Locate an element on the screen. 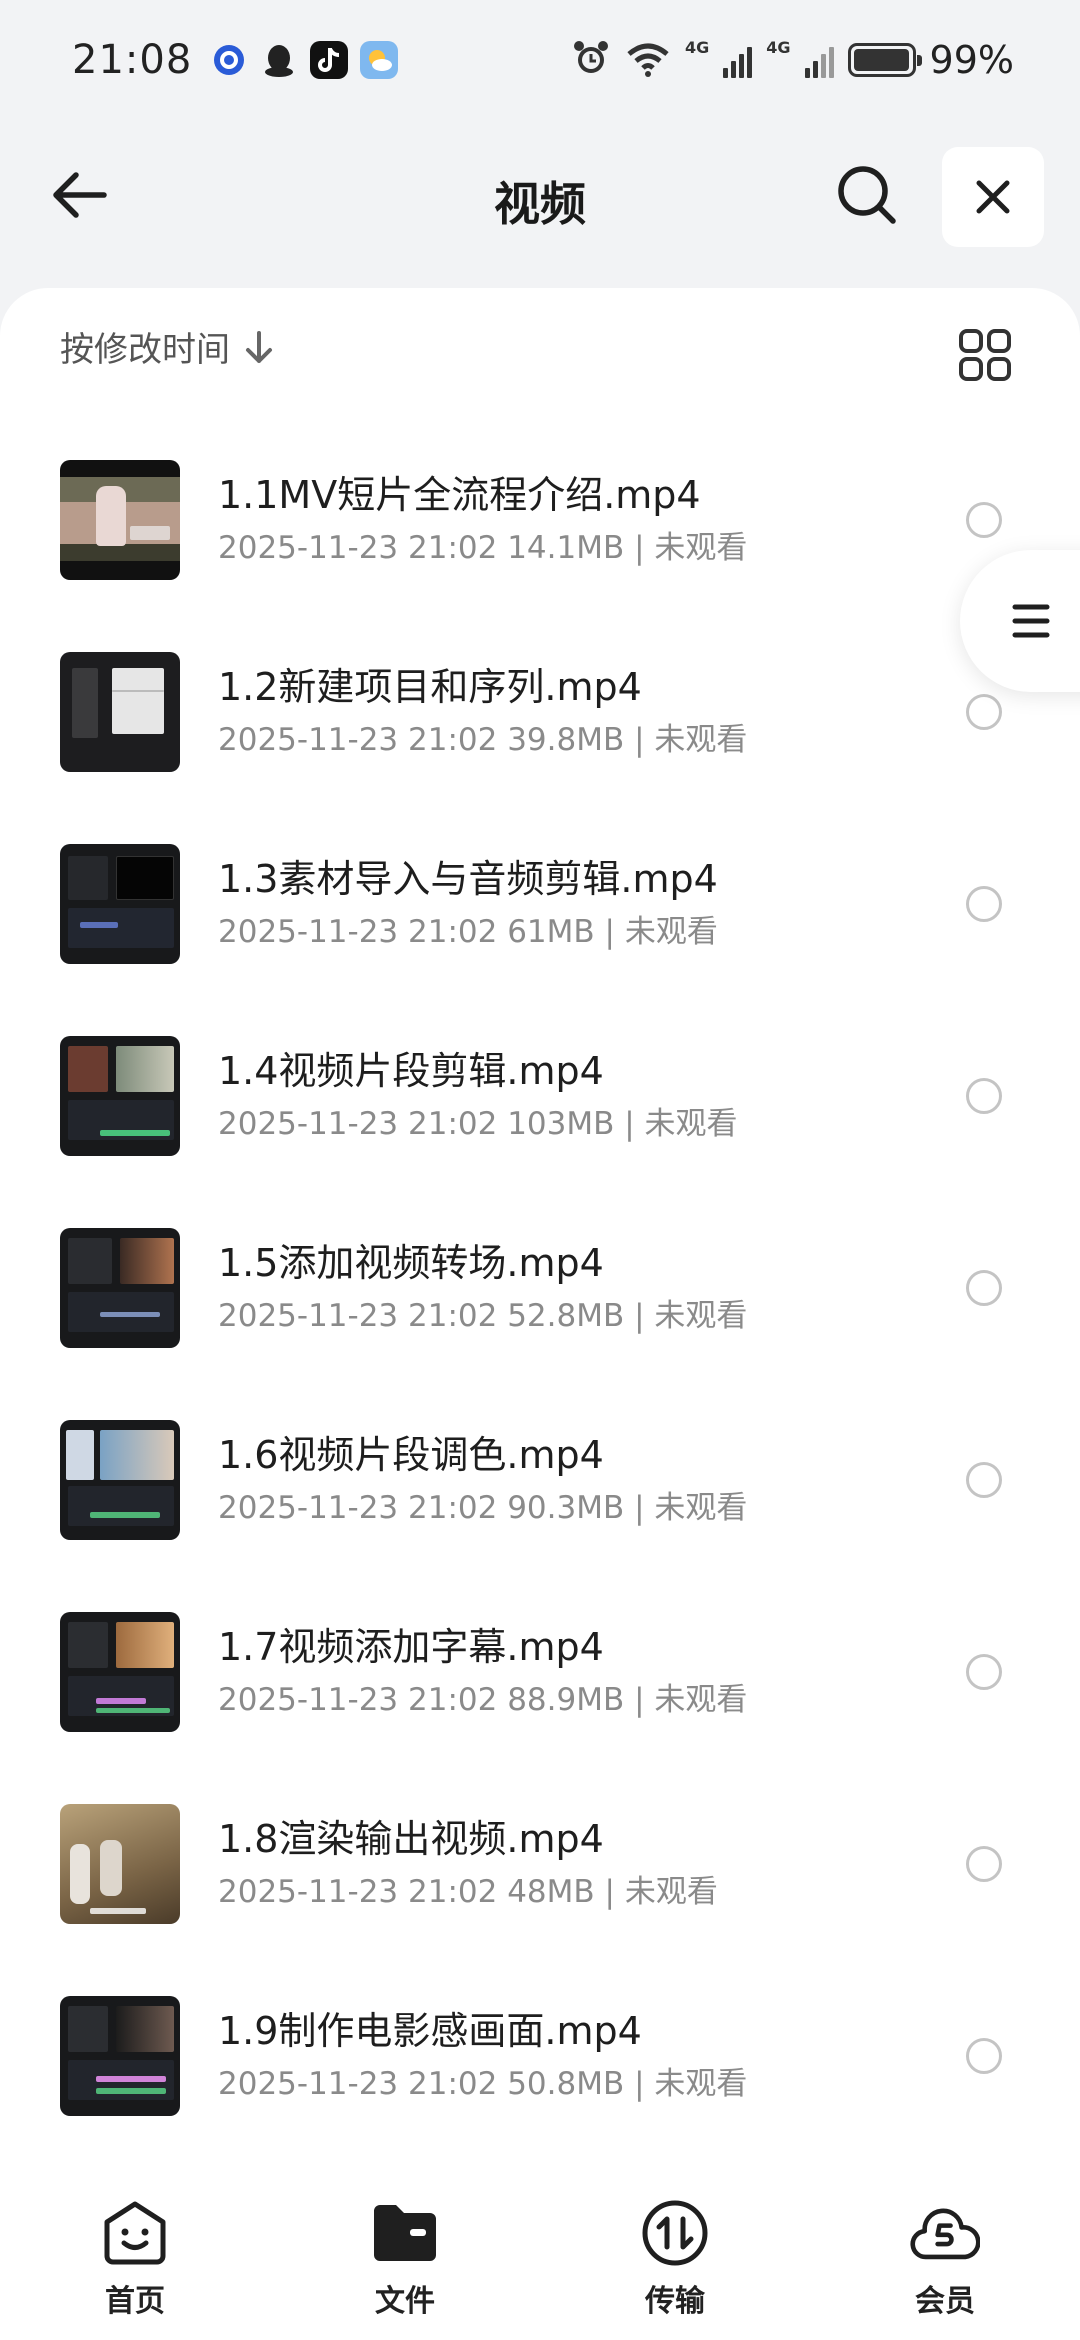 Image resolution: width=1080 pixels, height=2340 pixels. signal-strength-2-icon is located at coordinates (819, 60).